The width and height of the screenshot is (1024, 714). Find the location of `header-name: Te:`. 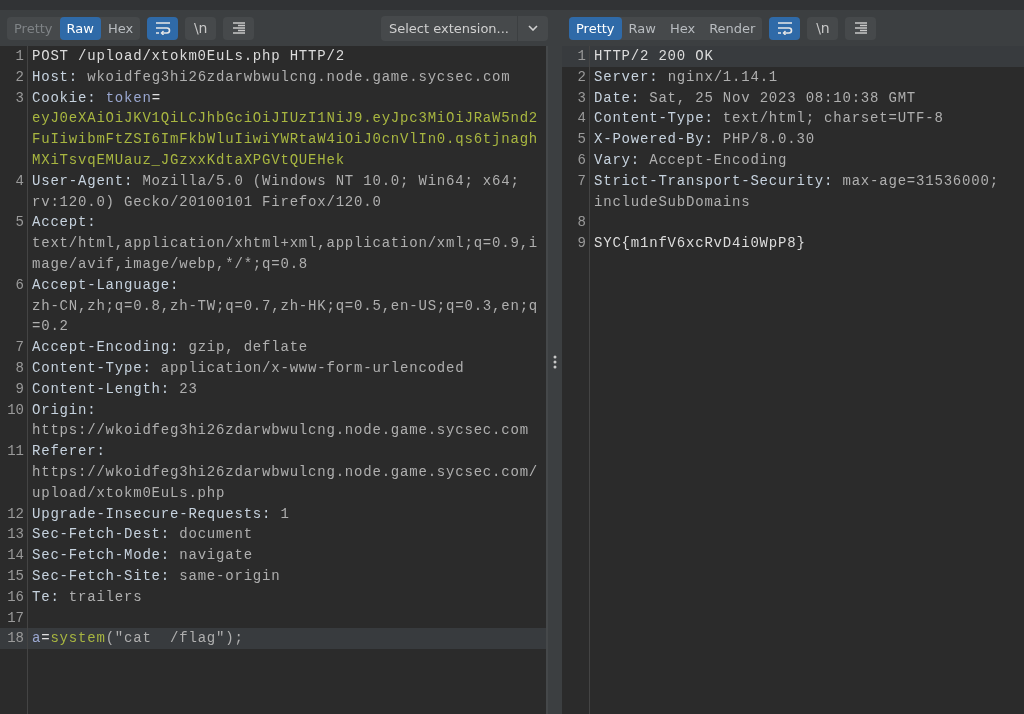

header-name: Te: is located at coordinates (46, 596).